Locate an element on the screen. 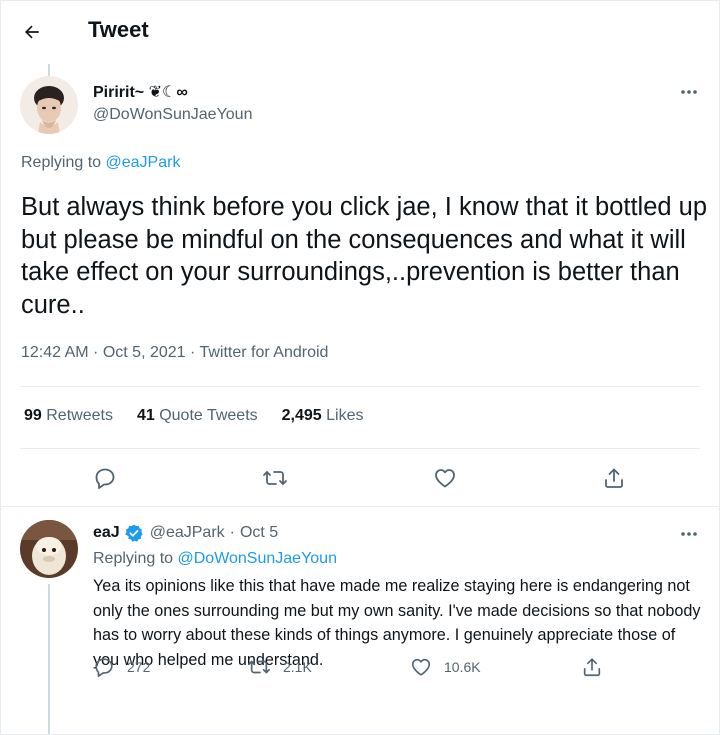  like-button is located at coordinates (445, 478).